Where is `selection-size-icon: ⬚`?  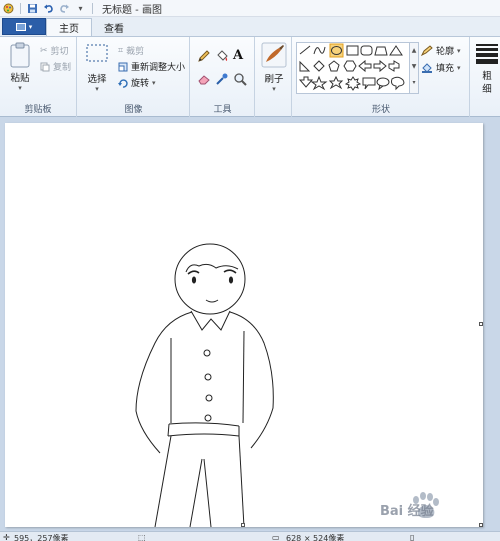 selection-size-icon: ⬚ is located at coordinates (142, 537).